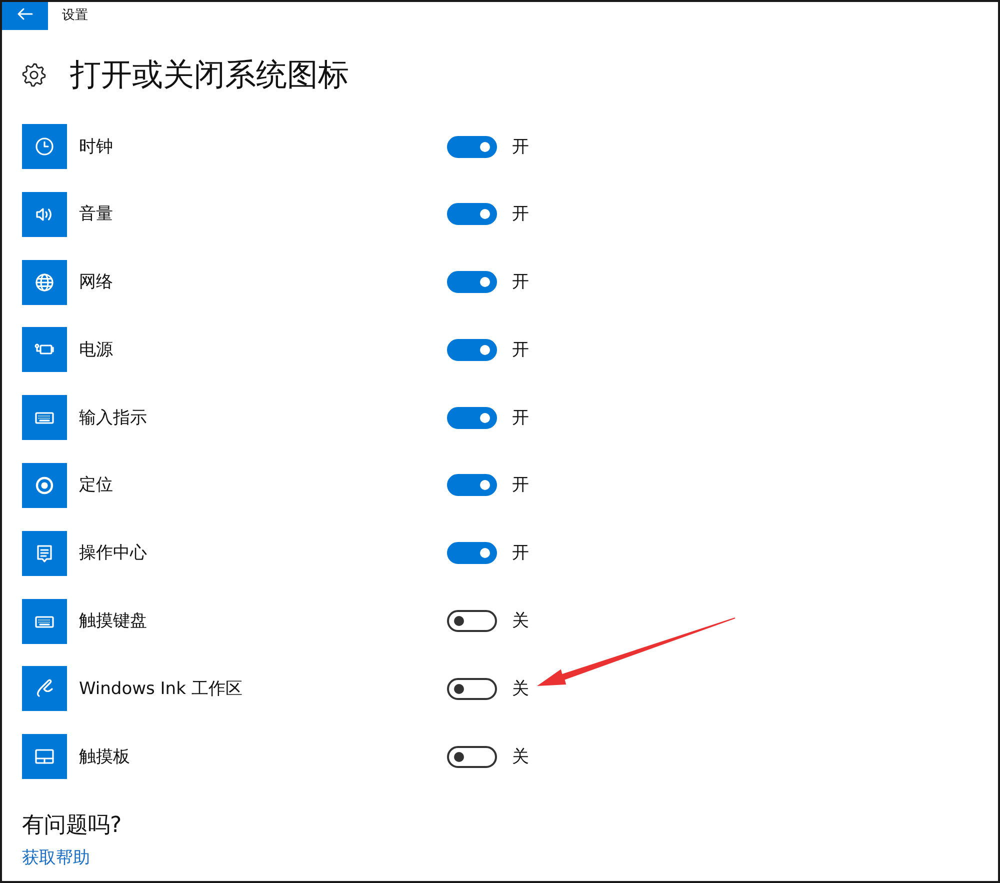  Describe the element at coordinates (96, 485) in the screenshot. I see `setting-label: 定位` at that location.